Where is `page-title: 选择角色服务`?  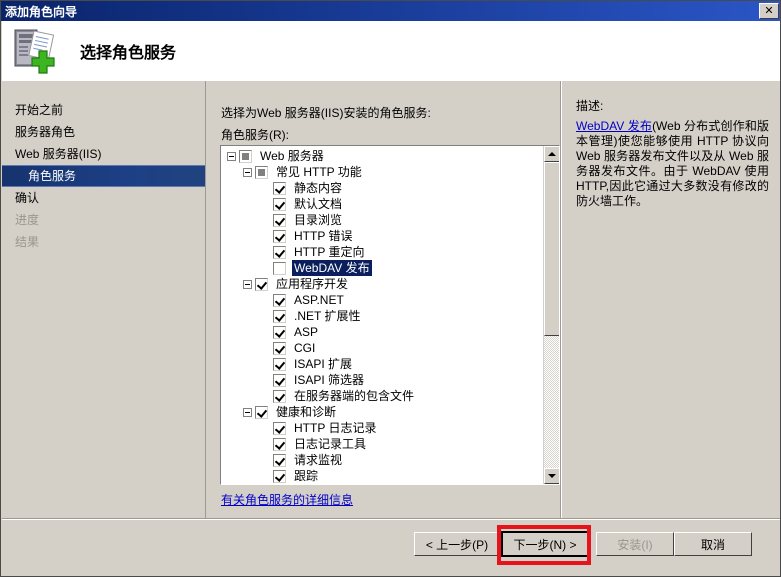
page-title: 选择角色服务 is located at coordinates (128, 53).